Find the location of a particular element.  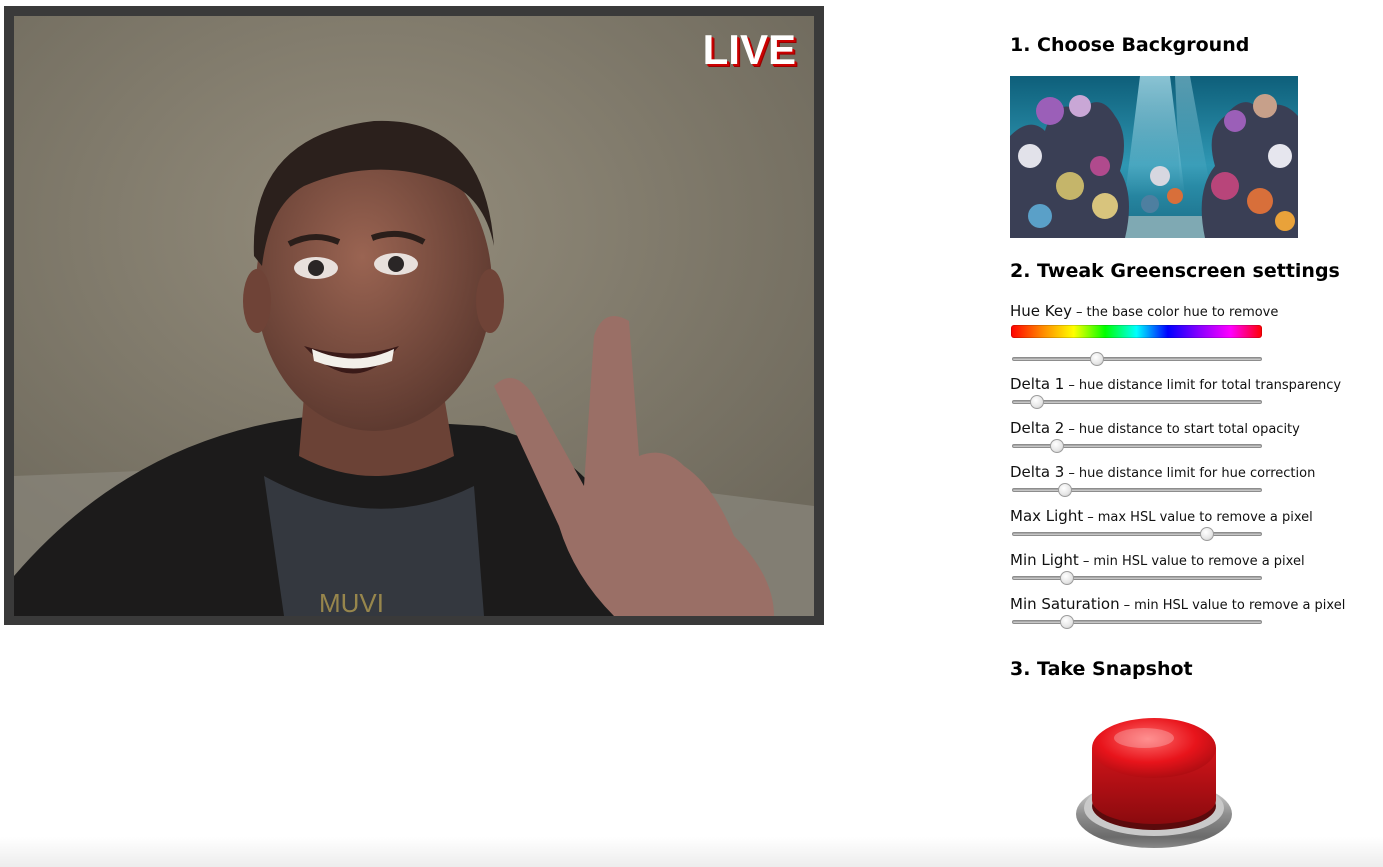

step-3-title: 3. Take Snapshot is located at coordinates (1101, 669).